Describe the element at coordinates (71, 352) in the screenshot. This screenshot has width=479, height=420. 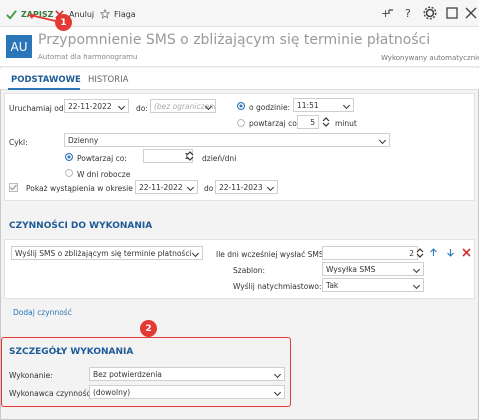
I see `execution-section-title: SZCZEGÓŁY WYKONANIA` at that location.